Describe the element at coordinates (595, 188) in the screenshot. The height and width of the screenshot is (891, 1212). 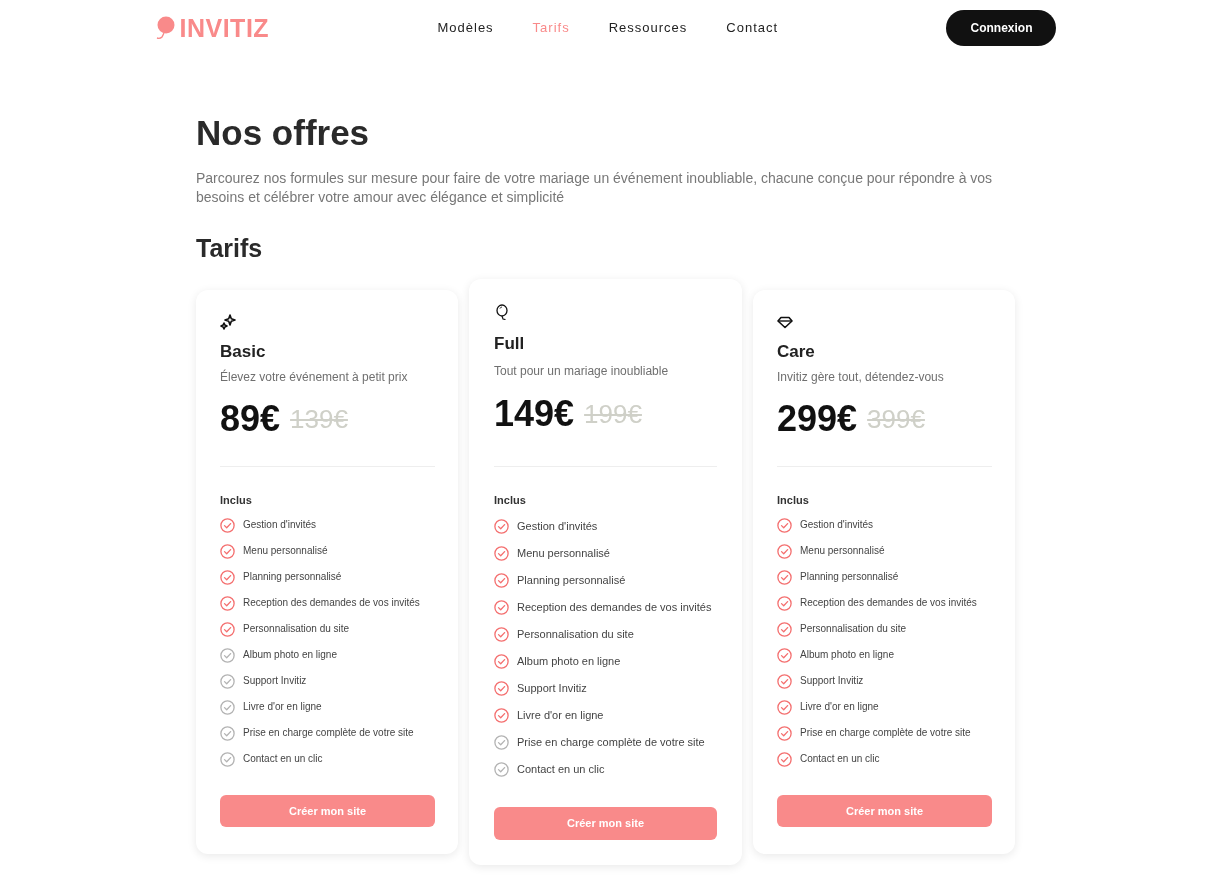
I see `intro-text: Parcourez nos formules sur mesure pour faire de votre mariage un événement inoubliable, chacune conçue pour répondre à vos besoins et célébrer votre amour avec élégance et simplicité` at that location.